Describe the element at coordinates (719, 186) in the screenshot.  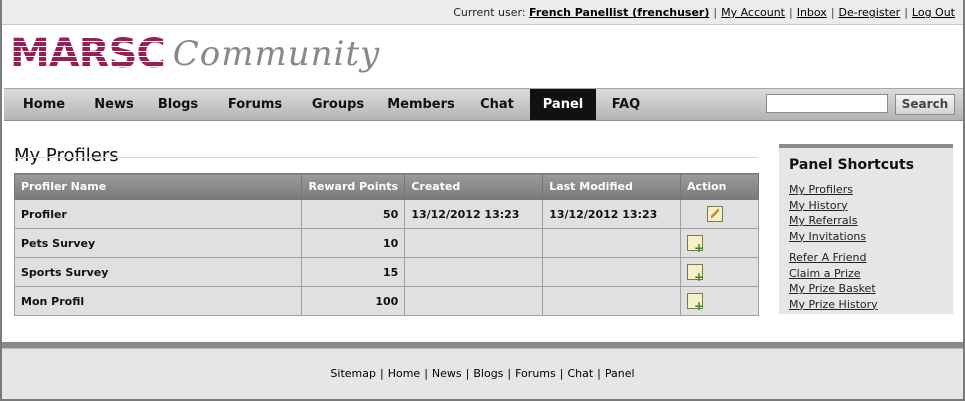
I see `col-header-action: Action` at that location.